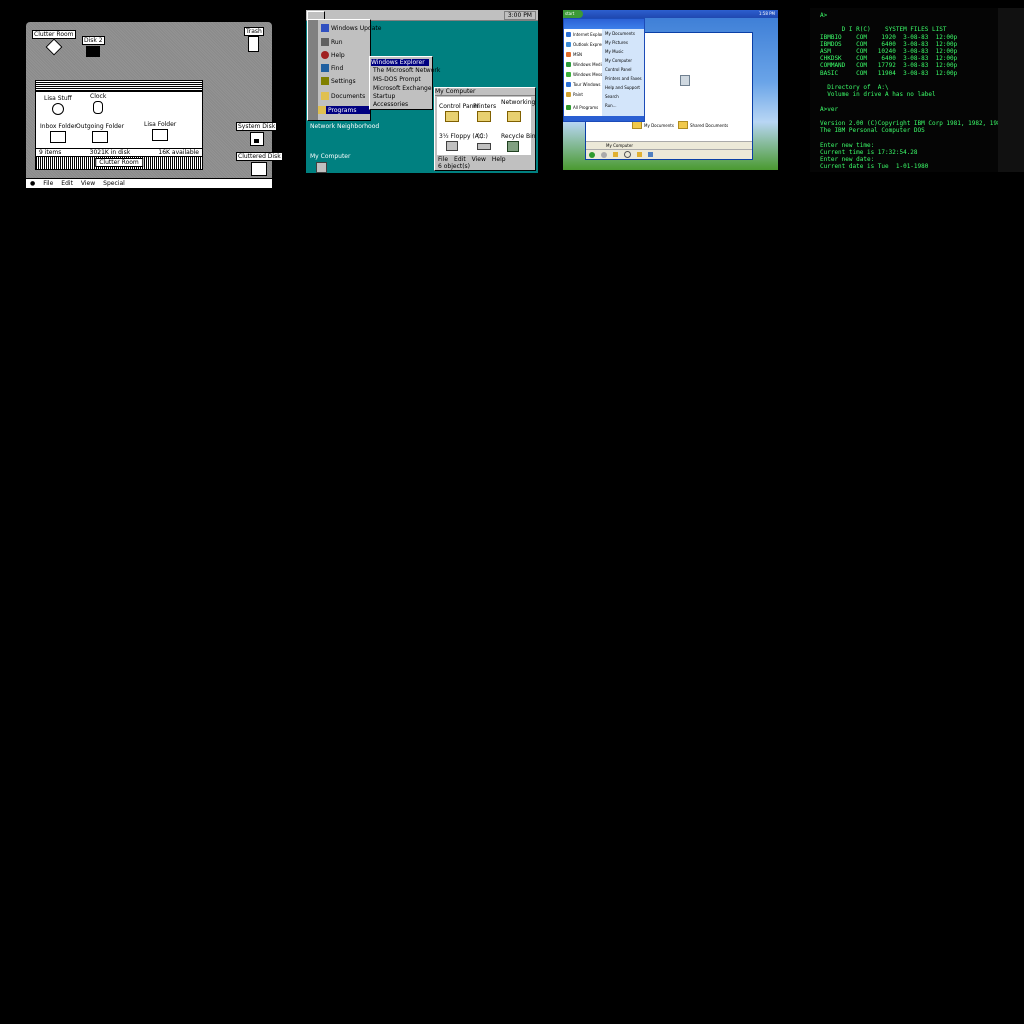 This screenshot has width=1024, height=1024. Describe the element at coordinates (485, 92) in the screenshot. I see `window-titlebar: My Computer` at that location.